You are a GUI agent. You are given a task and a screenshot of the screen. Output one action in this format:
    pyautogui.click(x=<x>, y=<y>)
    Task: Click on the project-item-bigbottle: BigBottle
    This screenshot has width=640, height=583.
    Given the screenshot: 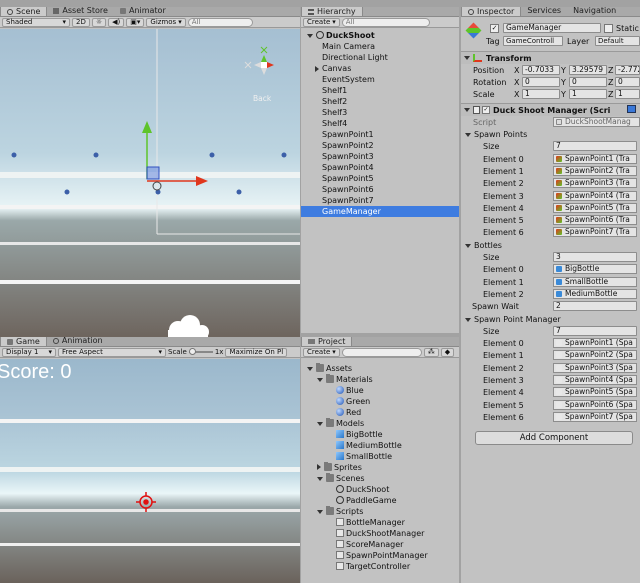 What is the action you would take?
    pyautogui.click(x=380, y=434)
    